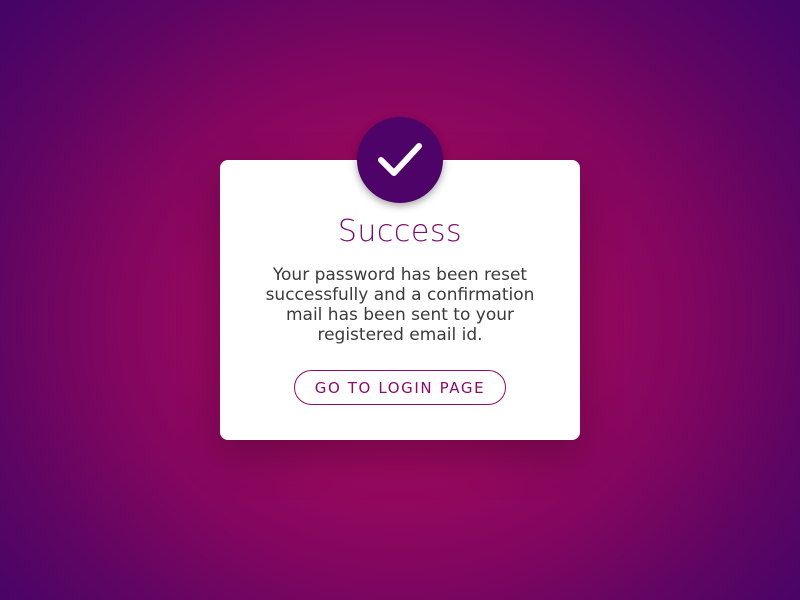 The height and width of the screenshot is (600, 800). I want to click on go-to-login-button: GO TO LOGIN PAGE, so click(400, 387).